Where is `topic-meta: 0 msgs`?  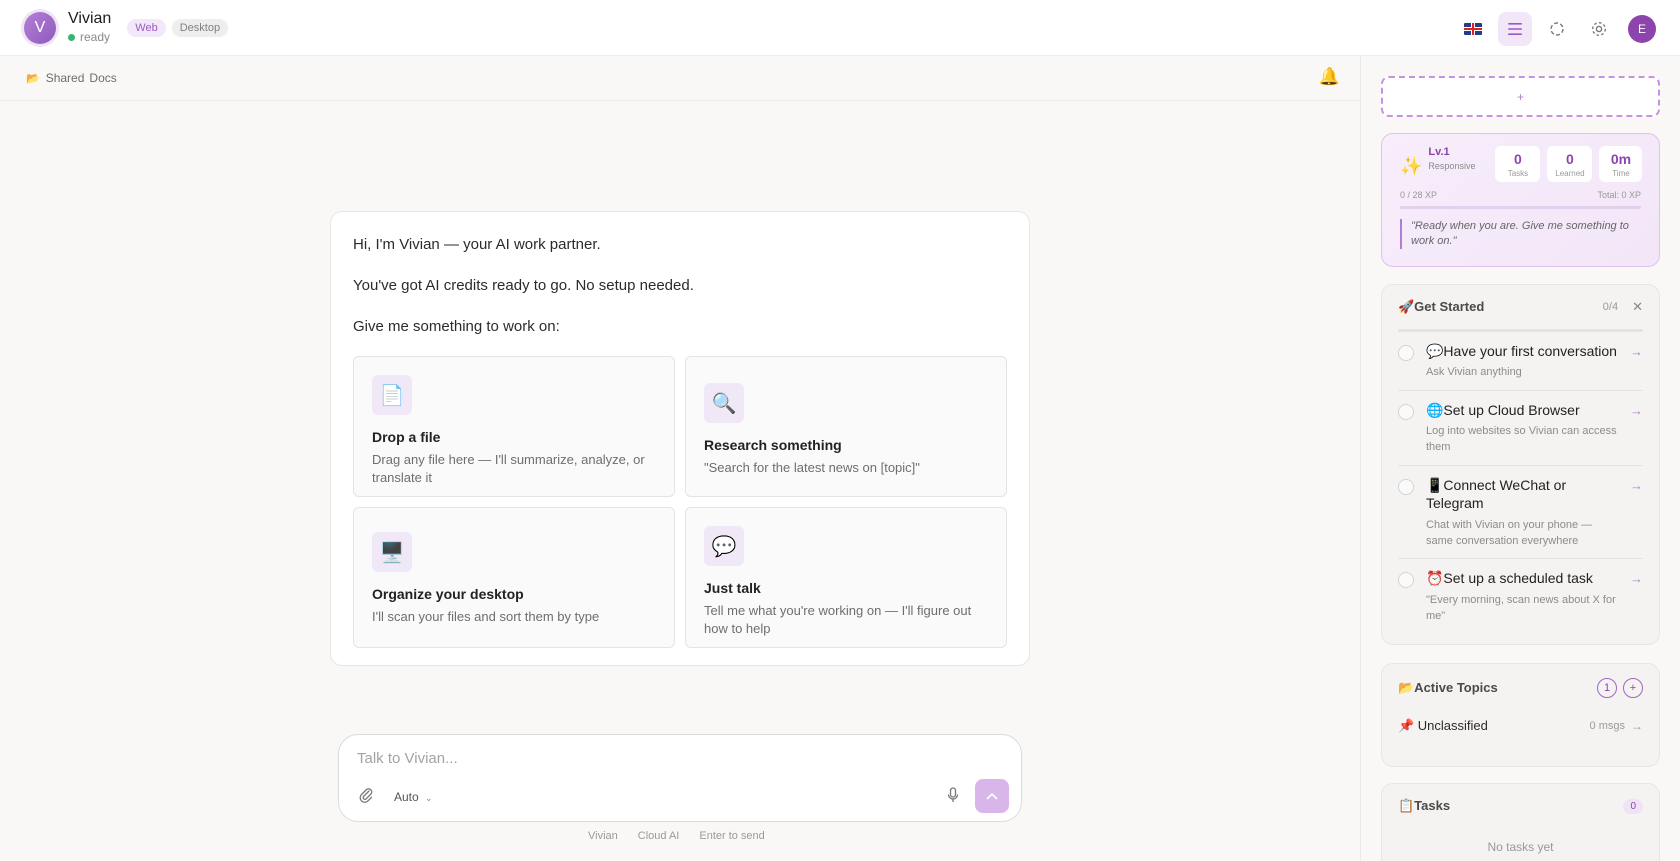 topic-meta: 0 msgs is located at coordinates (1607, 726).